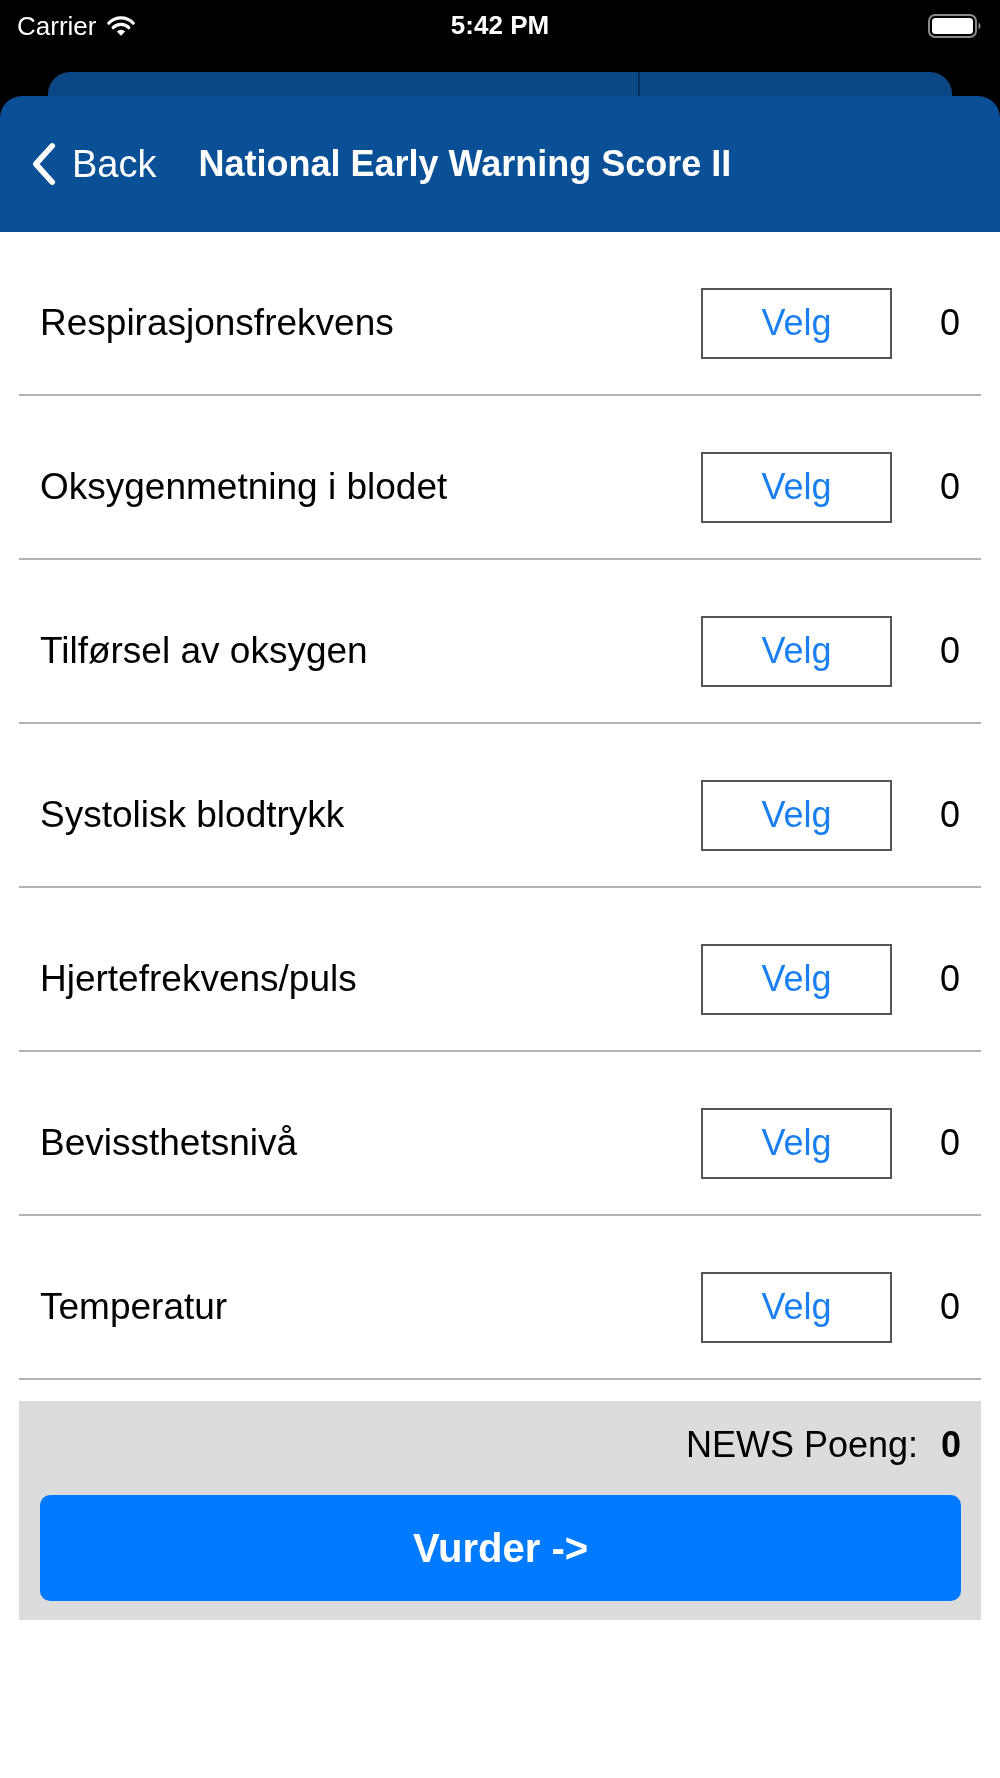  Describe the element at coordinates (44, 164) in the screenshot. I see `chevron-left-icon` at that location.